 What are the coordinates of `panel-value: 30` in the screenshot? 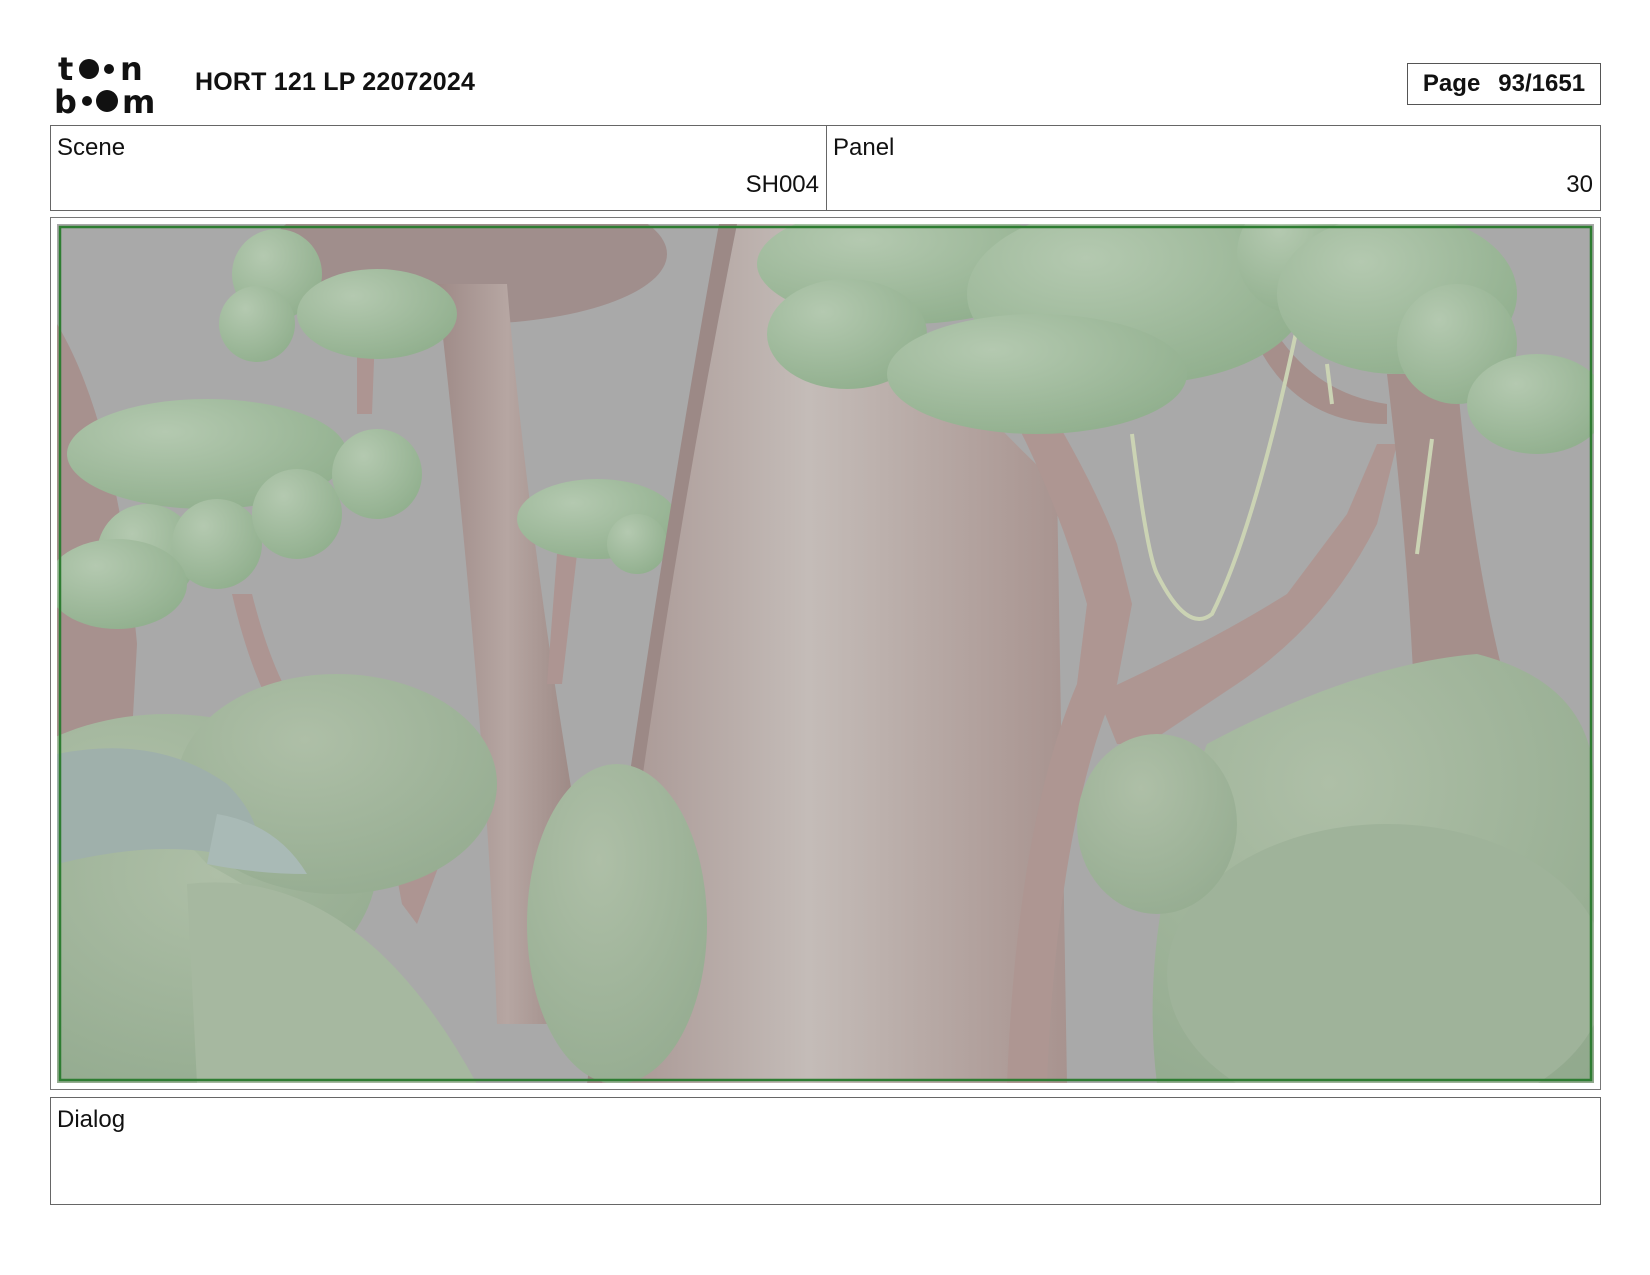 It's located at (1579, 184).